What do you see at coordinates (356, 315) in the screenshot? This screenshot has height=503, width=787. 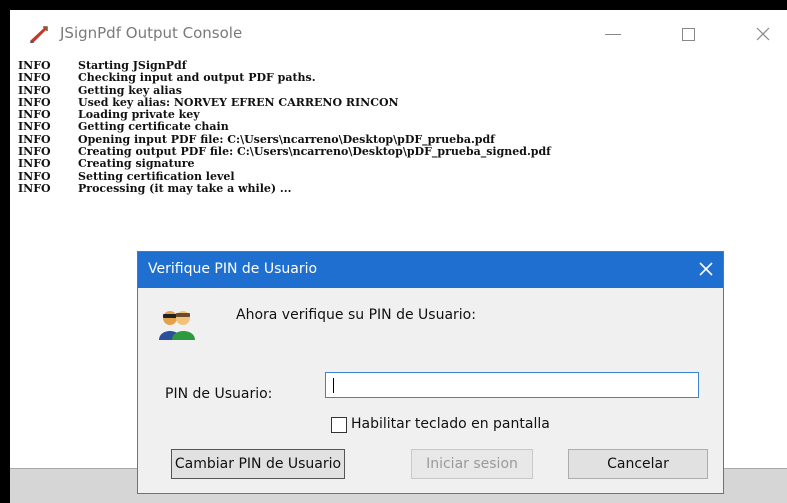 I see `dialog-prompt: Ahora verifique su PIN de Usuario:` at bounding box center [356, 315].